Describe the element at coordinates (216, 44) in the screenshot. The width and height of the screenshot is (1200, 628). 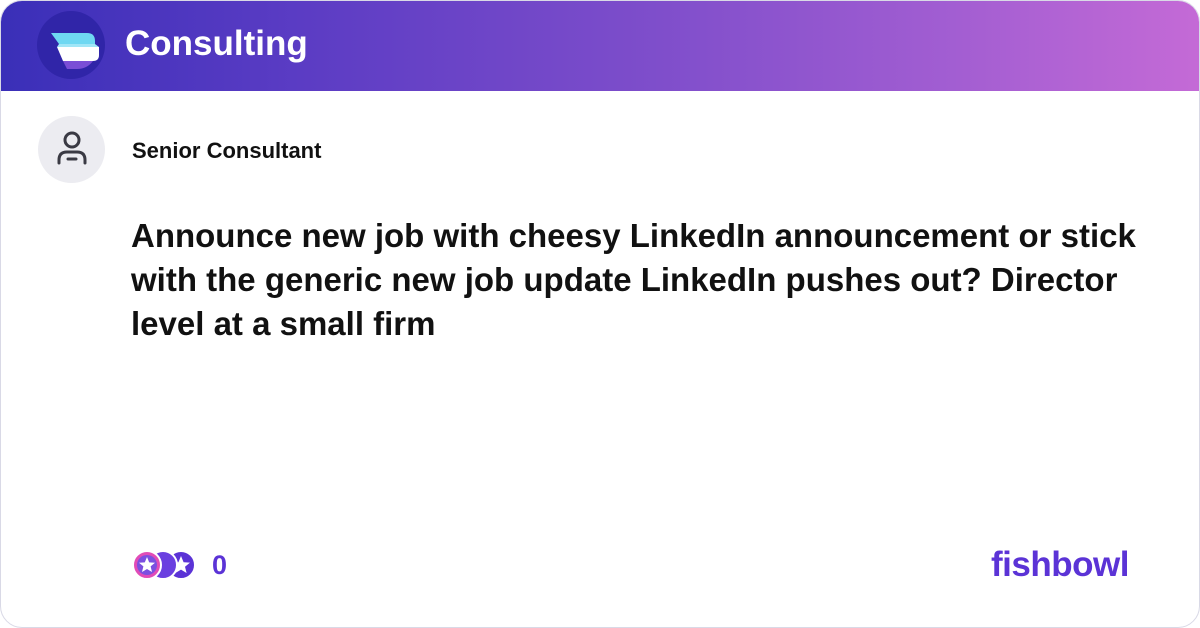
I see `bowl-title: Consulting` at that location.